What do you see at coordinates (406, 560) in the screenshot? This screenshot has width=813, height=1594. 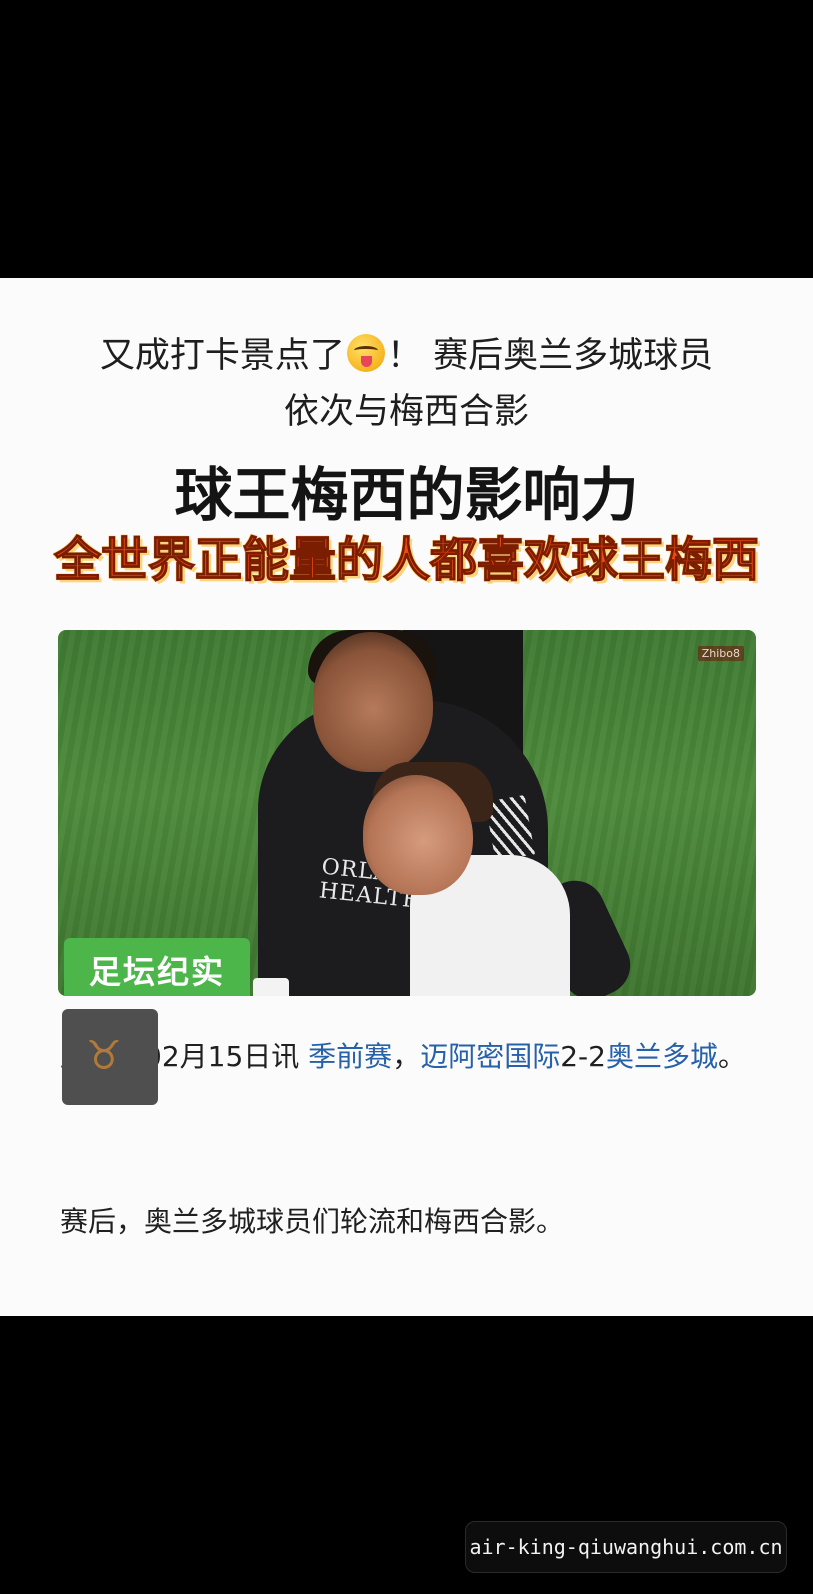 I see `page-subtitle: 全世界正能量的人都喜欢球王梅西` at bounding box center [406, 560].